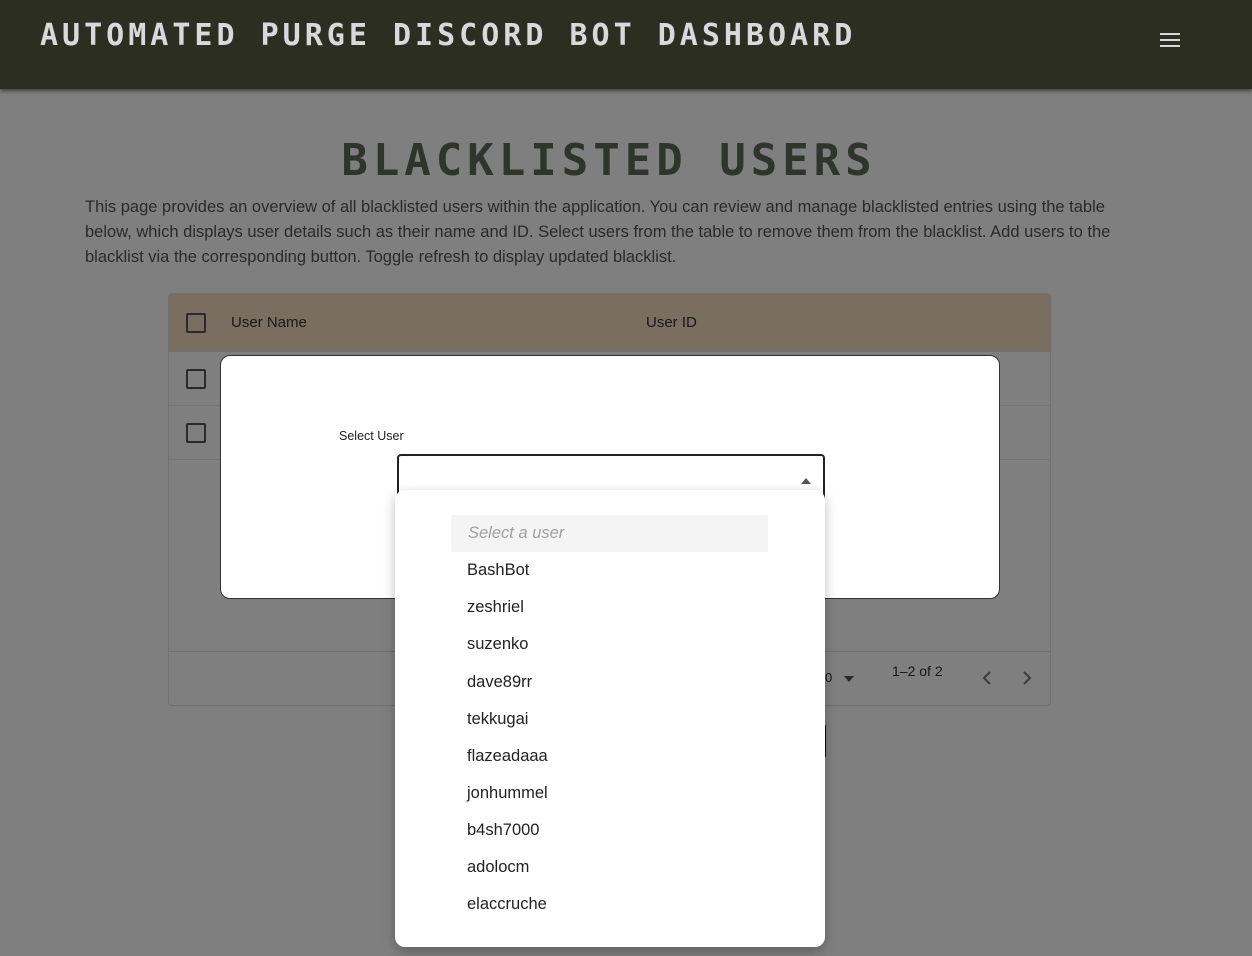  Describe the element at coordinates (499, 682) in the screenshot. I see `user-option: dave89rr` at that location.